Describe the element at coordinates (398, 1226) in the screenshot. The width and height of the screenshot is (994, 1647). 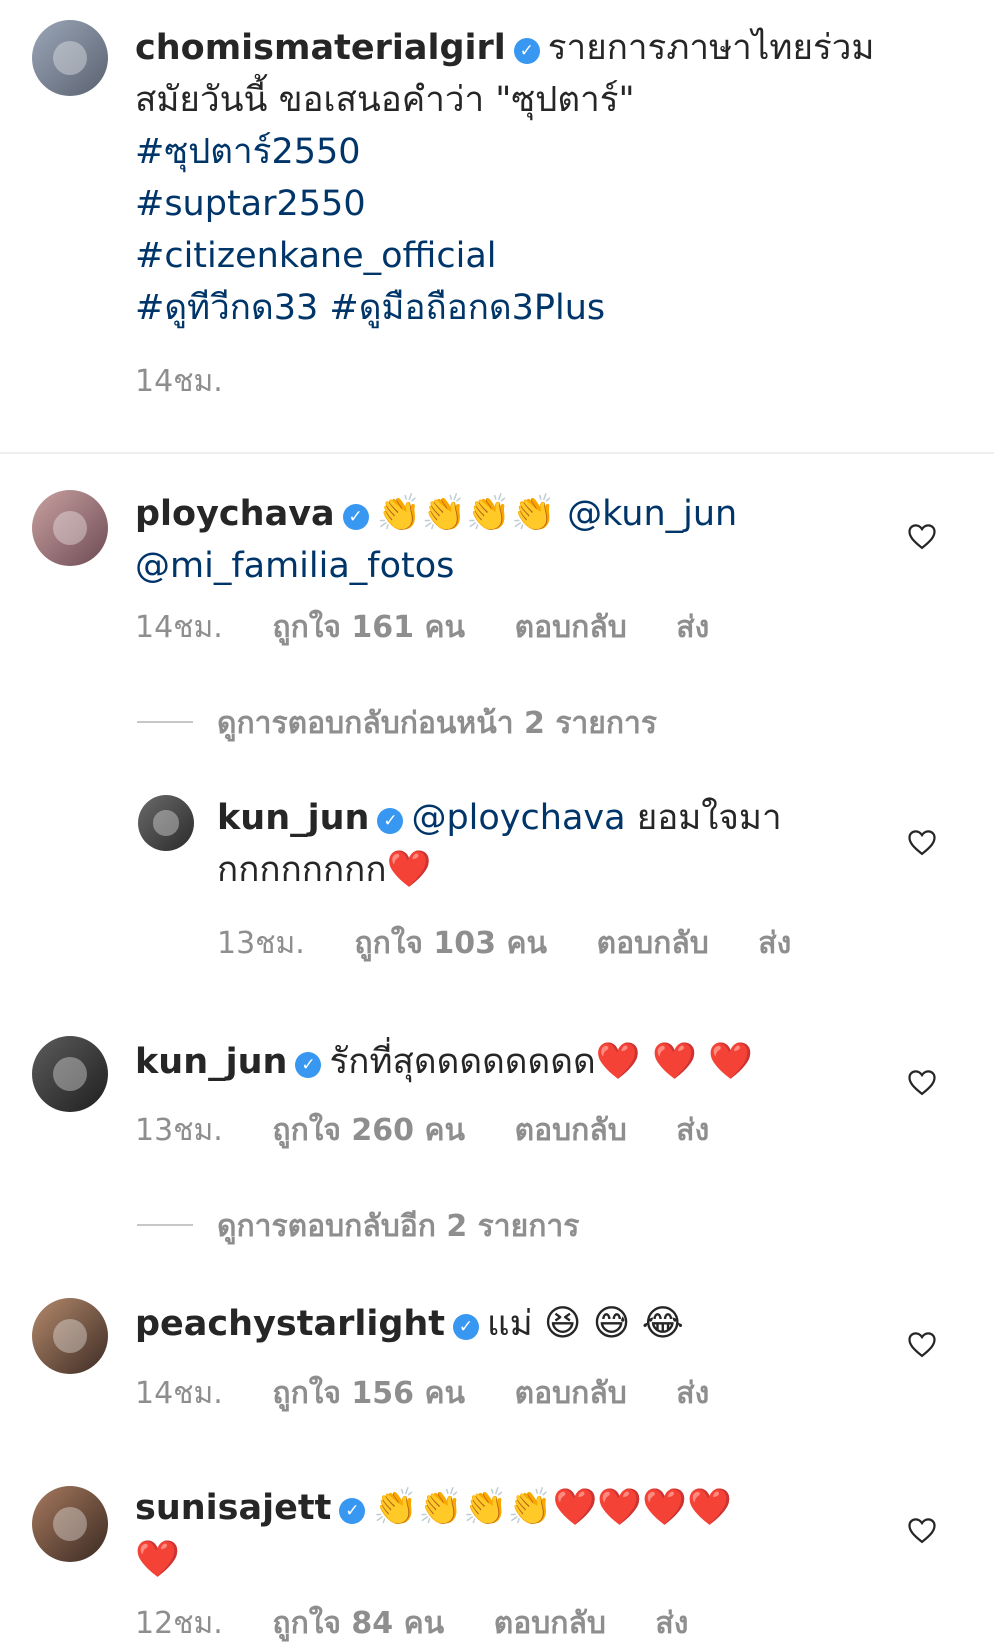
I see `view-more-replies-label: ดูการตอบกลับอีก 2 รายการ` at that location.